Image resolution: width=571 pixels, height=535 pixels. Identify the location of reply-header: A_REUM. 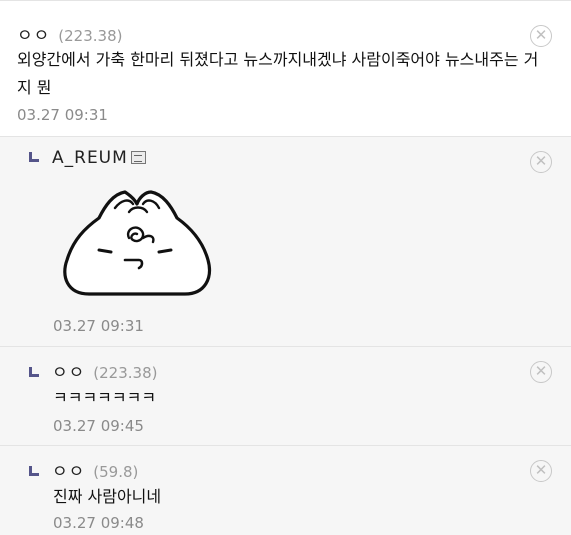
(87, 158).